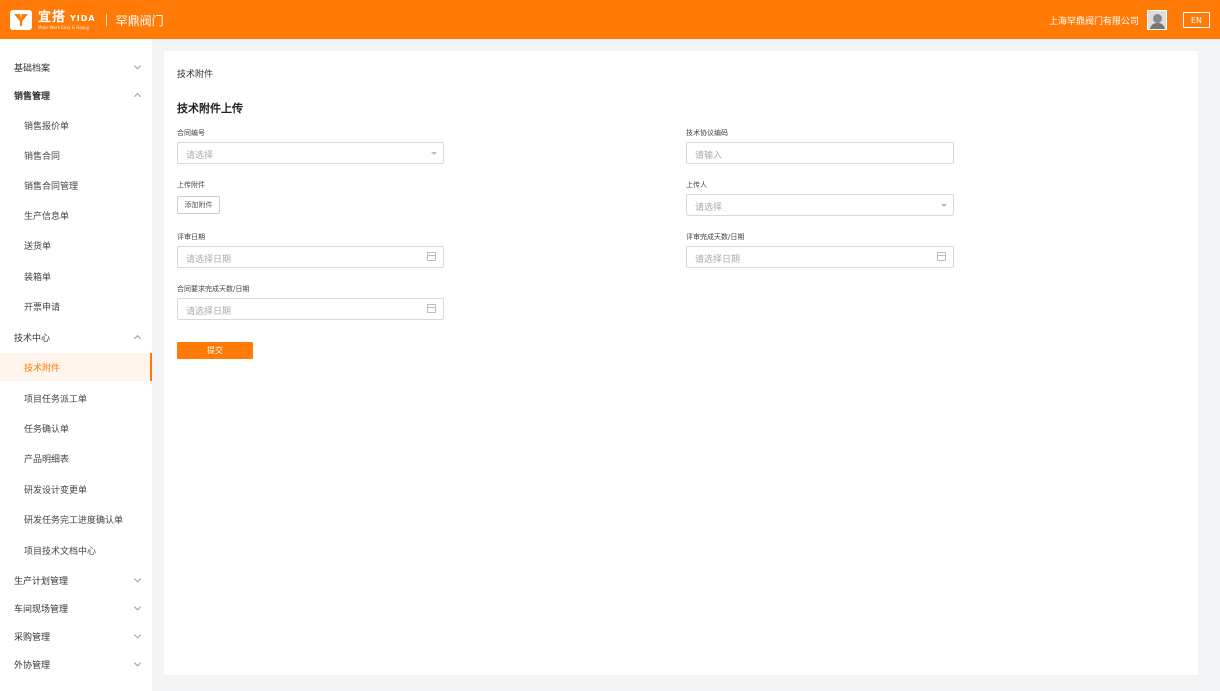 This screenshot has height=691, width=1220. Describe the element at coordinates (76, 636) in the screenshot. I see `sidebar-item: 采购管理` at that location.